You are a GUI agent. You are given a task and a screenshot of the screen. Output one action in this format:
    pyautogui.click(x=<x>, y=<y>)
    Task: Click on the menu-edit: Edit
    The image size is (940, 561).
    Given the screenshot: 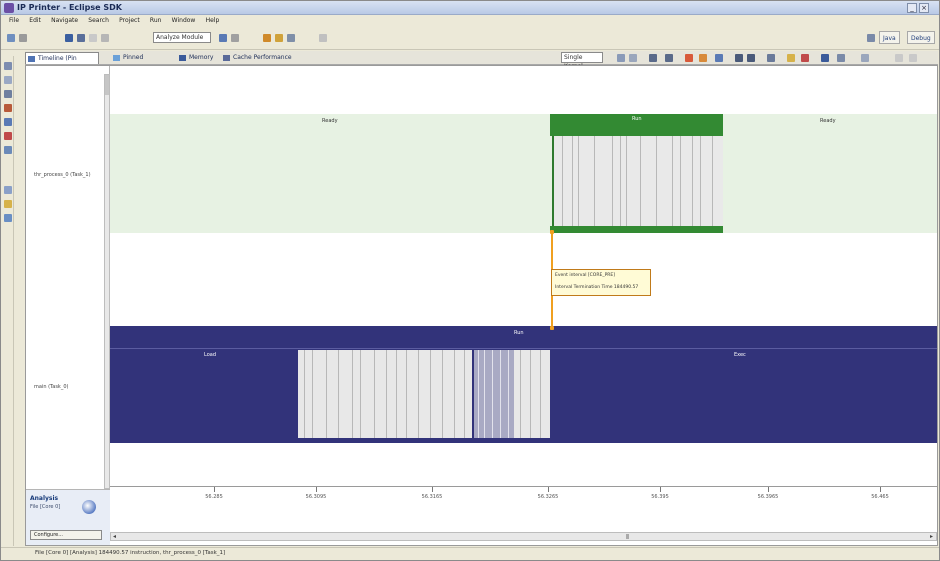 What is the action you would take?
    pyautogui.click(x=35, y=20)
    